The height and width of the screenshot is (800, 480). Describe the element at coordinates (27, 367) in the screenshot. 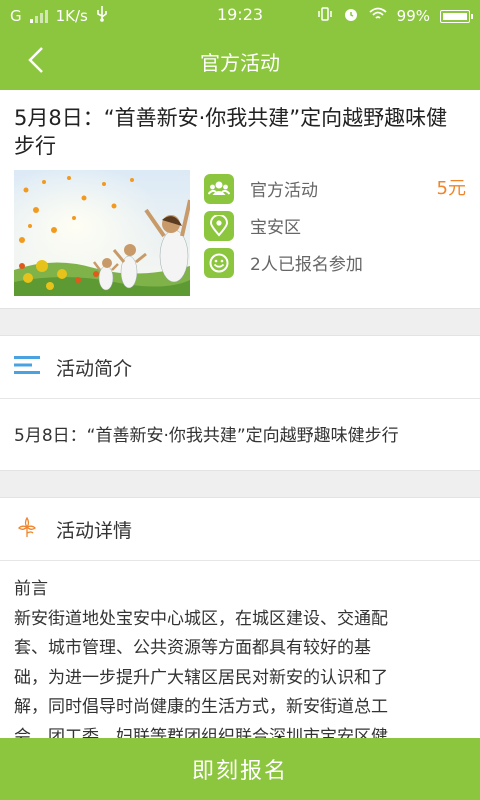

I see `list-lines-icon` at that location.